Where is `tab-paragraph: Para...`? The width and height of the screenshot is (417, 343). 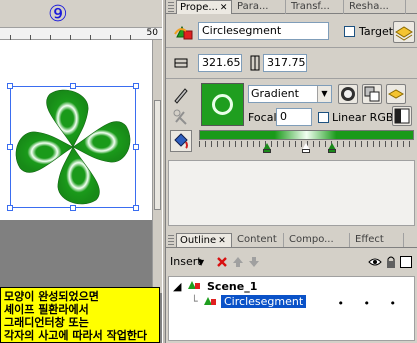
tab-paragraph: Para... is located at coordinates (260, 7).